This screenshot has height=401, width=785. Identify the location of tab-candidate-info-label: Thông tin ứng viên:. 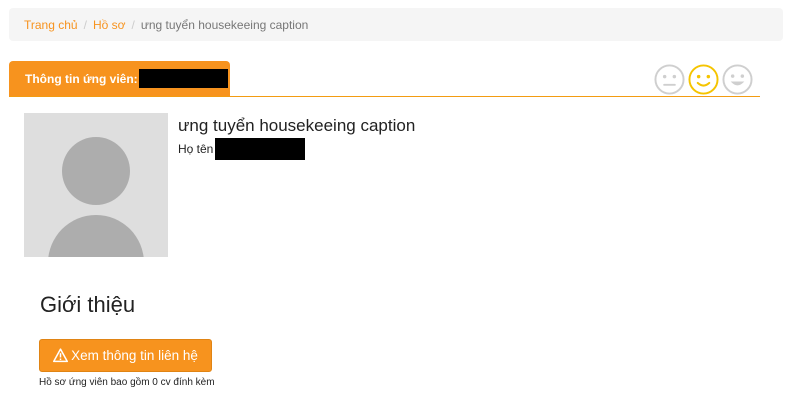
(81, 78).